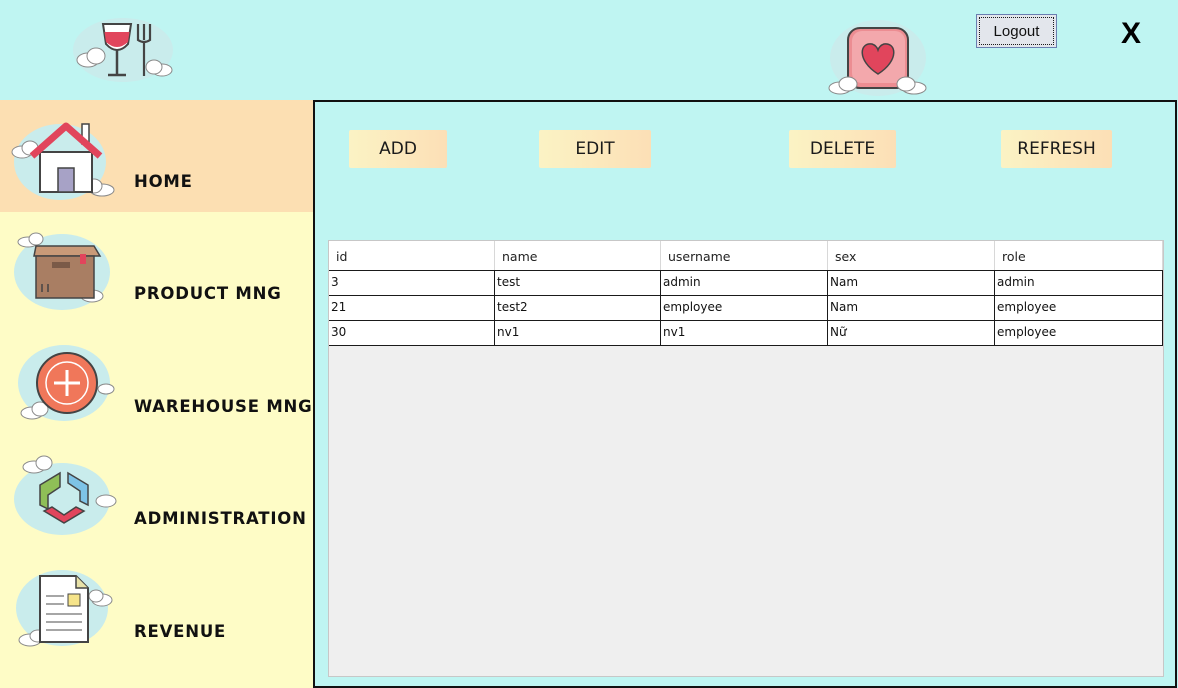  Describe the element at coordinates (412, 333) in the screenshot. I see `table-cell: 30` at that location.